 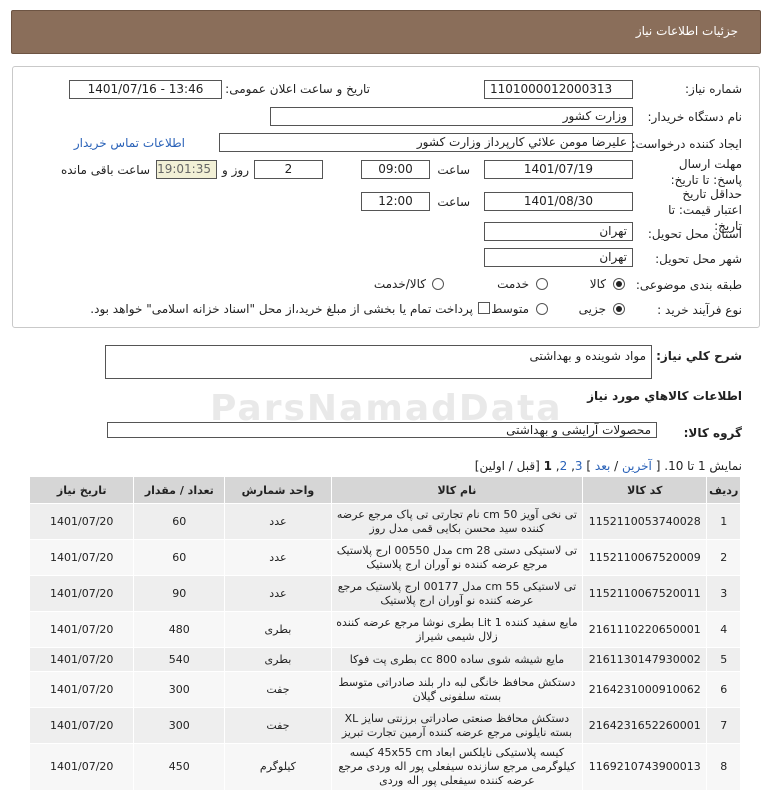 What do you see at coordinates (558, 89) in the screenshot?
I see `need-number-field: 1101000012000313` at bounding box center [558, 89].